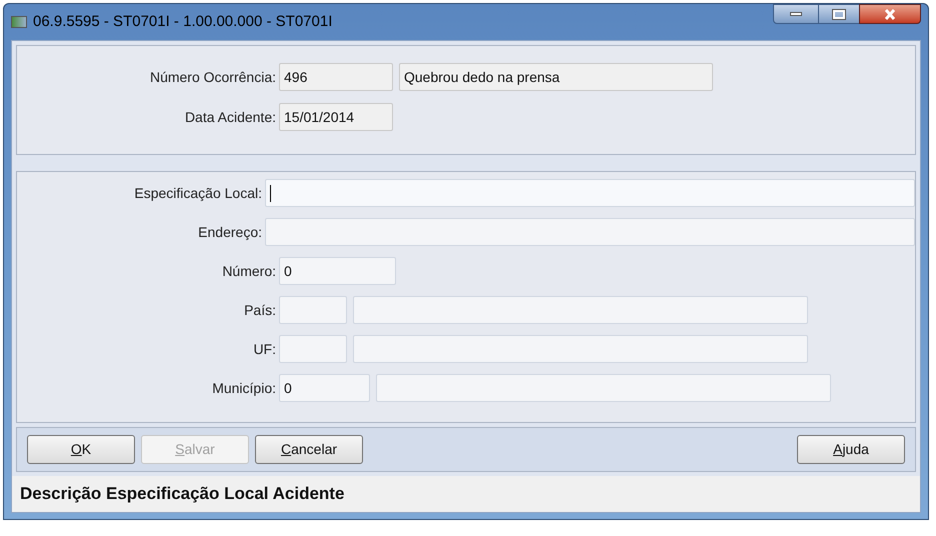 The height and width of the screenshot is (536, 936). I want to click on dialog-button: OK, so click(81, 449).